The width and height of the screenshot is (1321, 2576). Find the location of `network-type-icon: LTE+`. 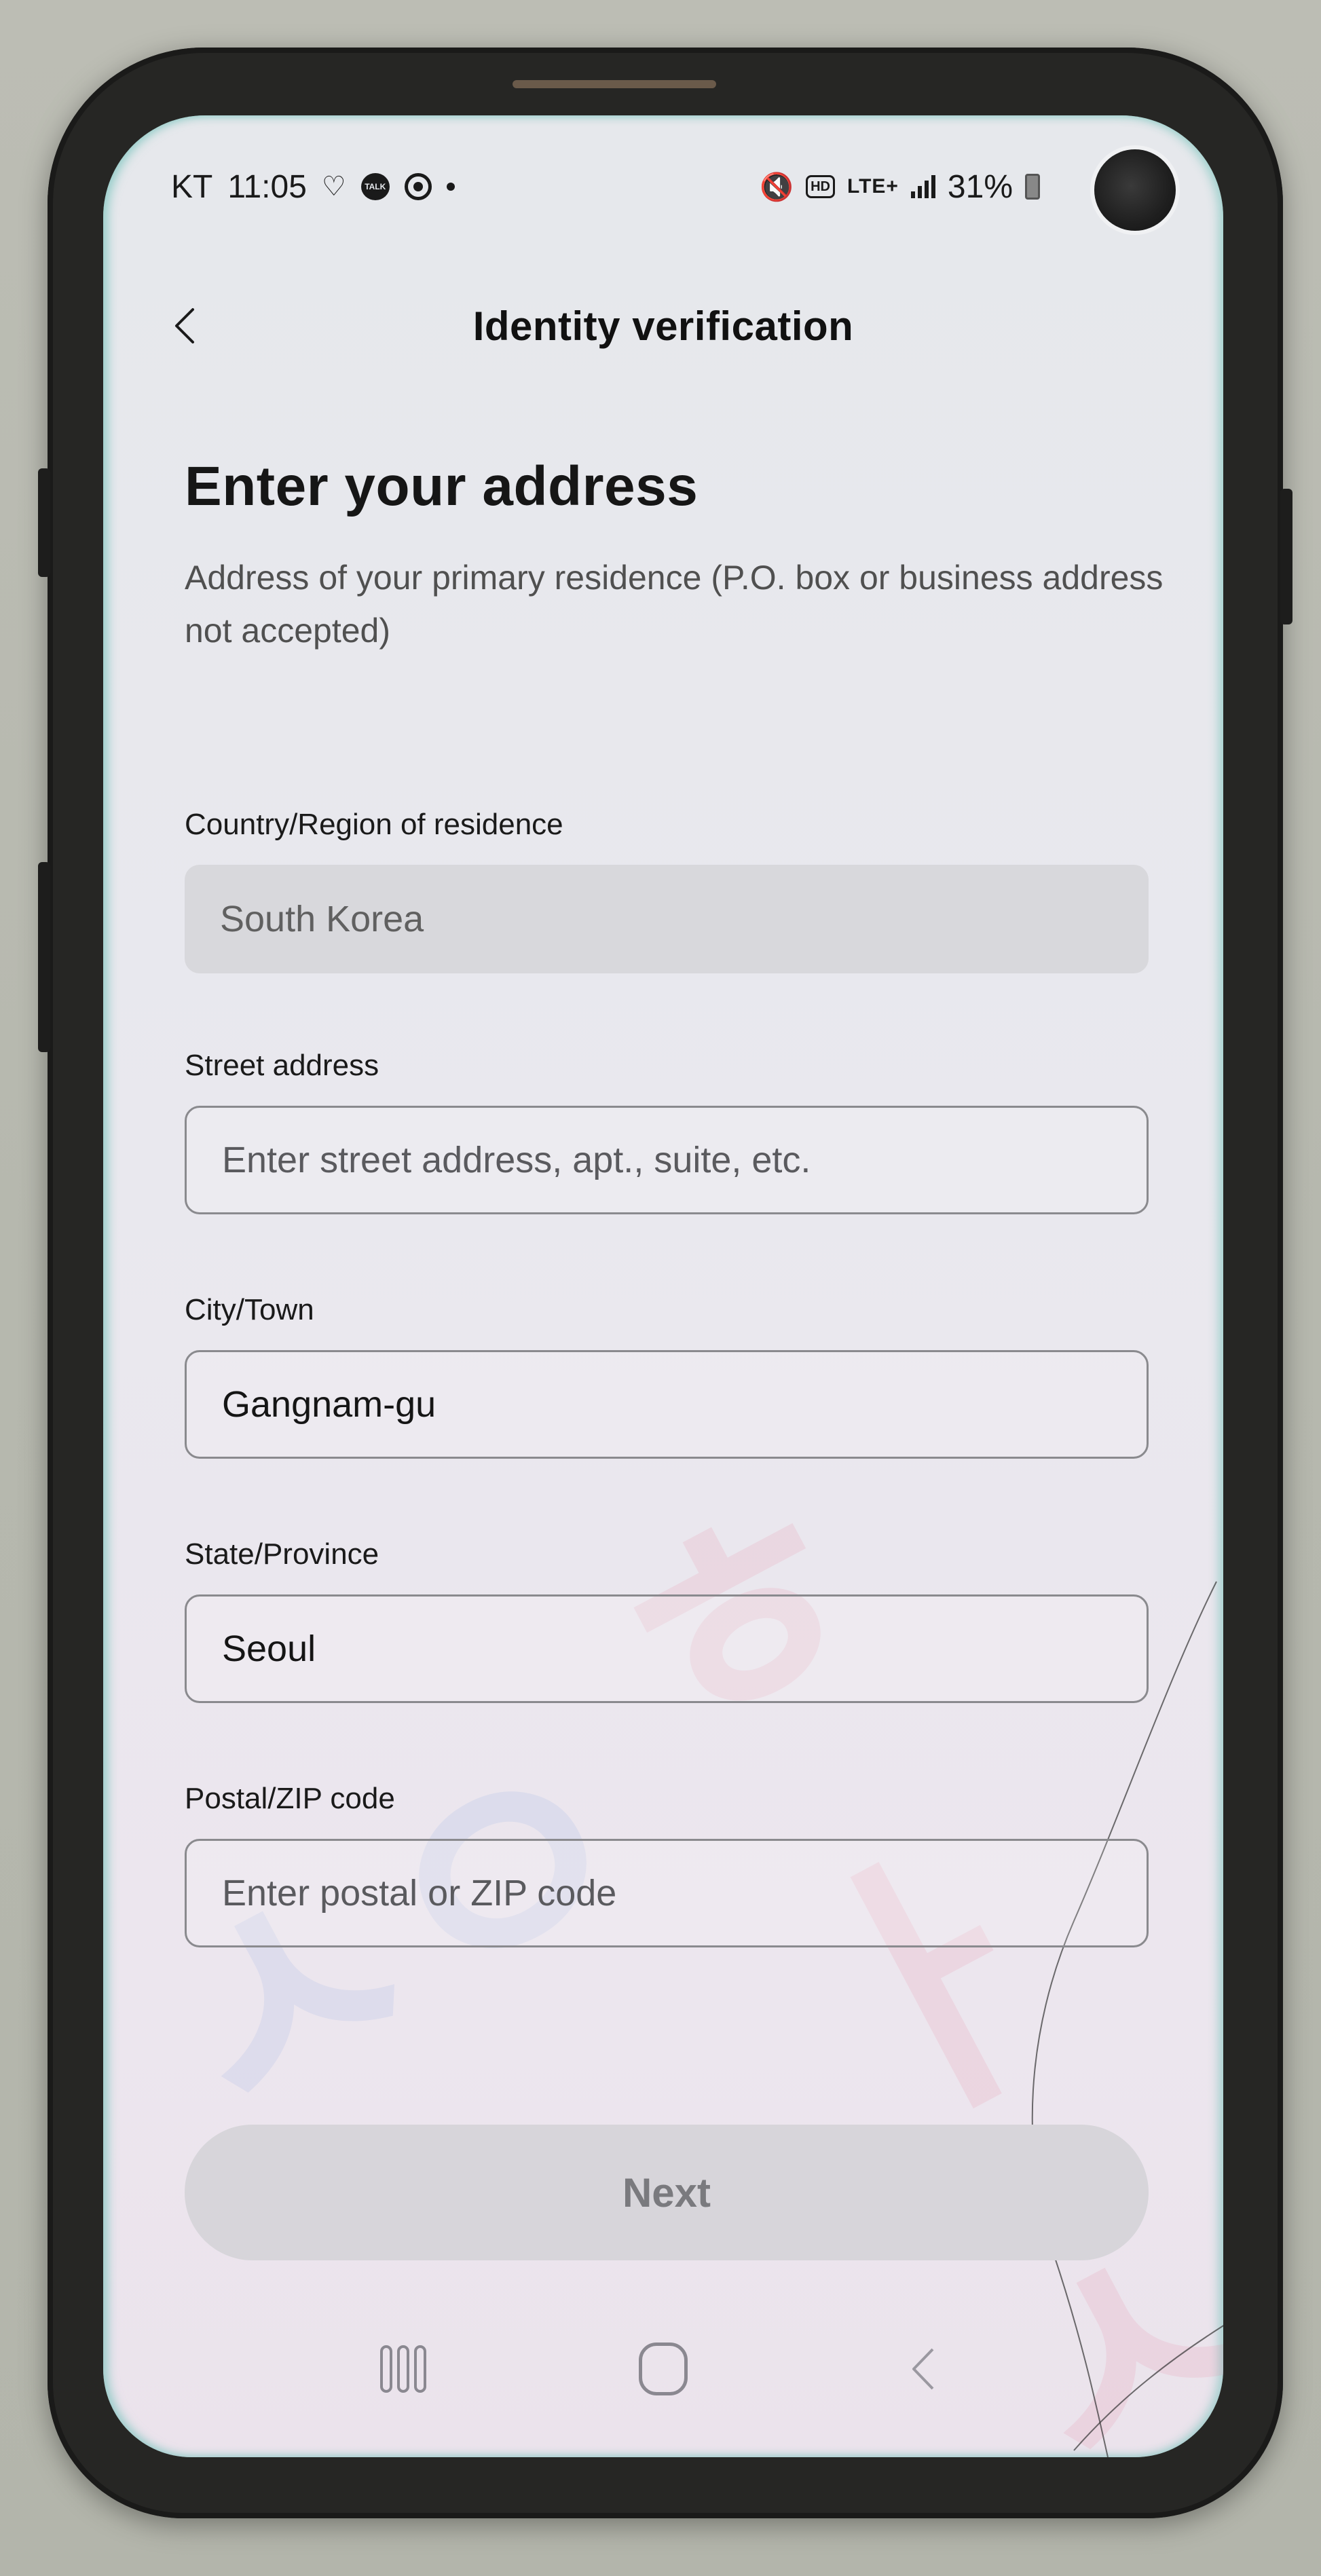

network-type-icon: LTE+ is located at coordinates (873, 186).